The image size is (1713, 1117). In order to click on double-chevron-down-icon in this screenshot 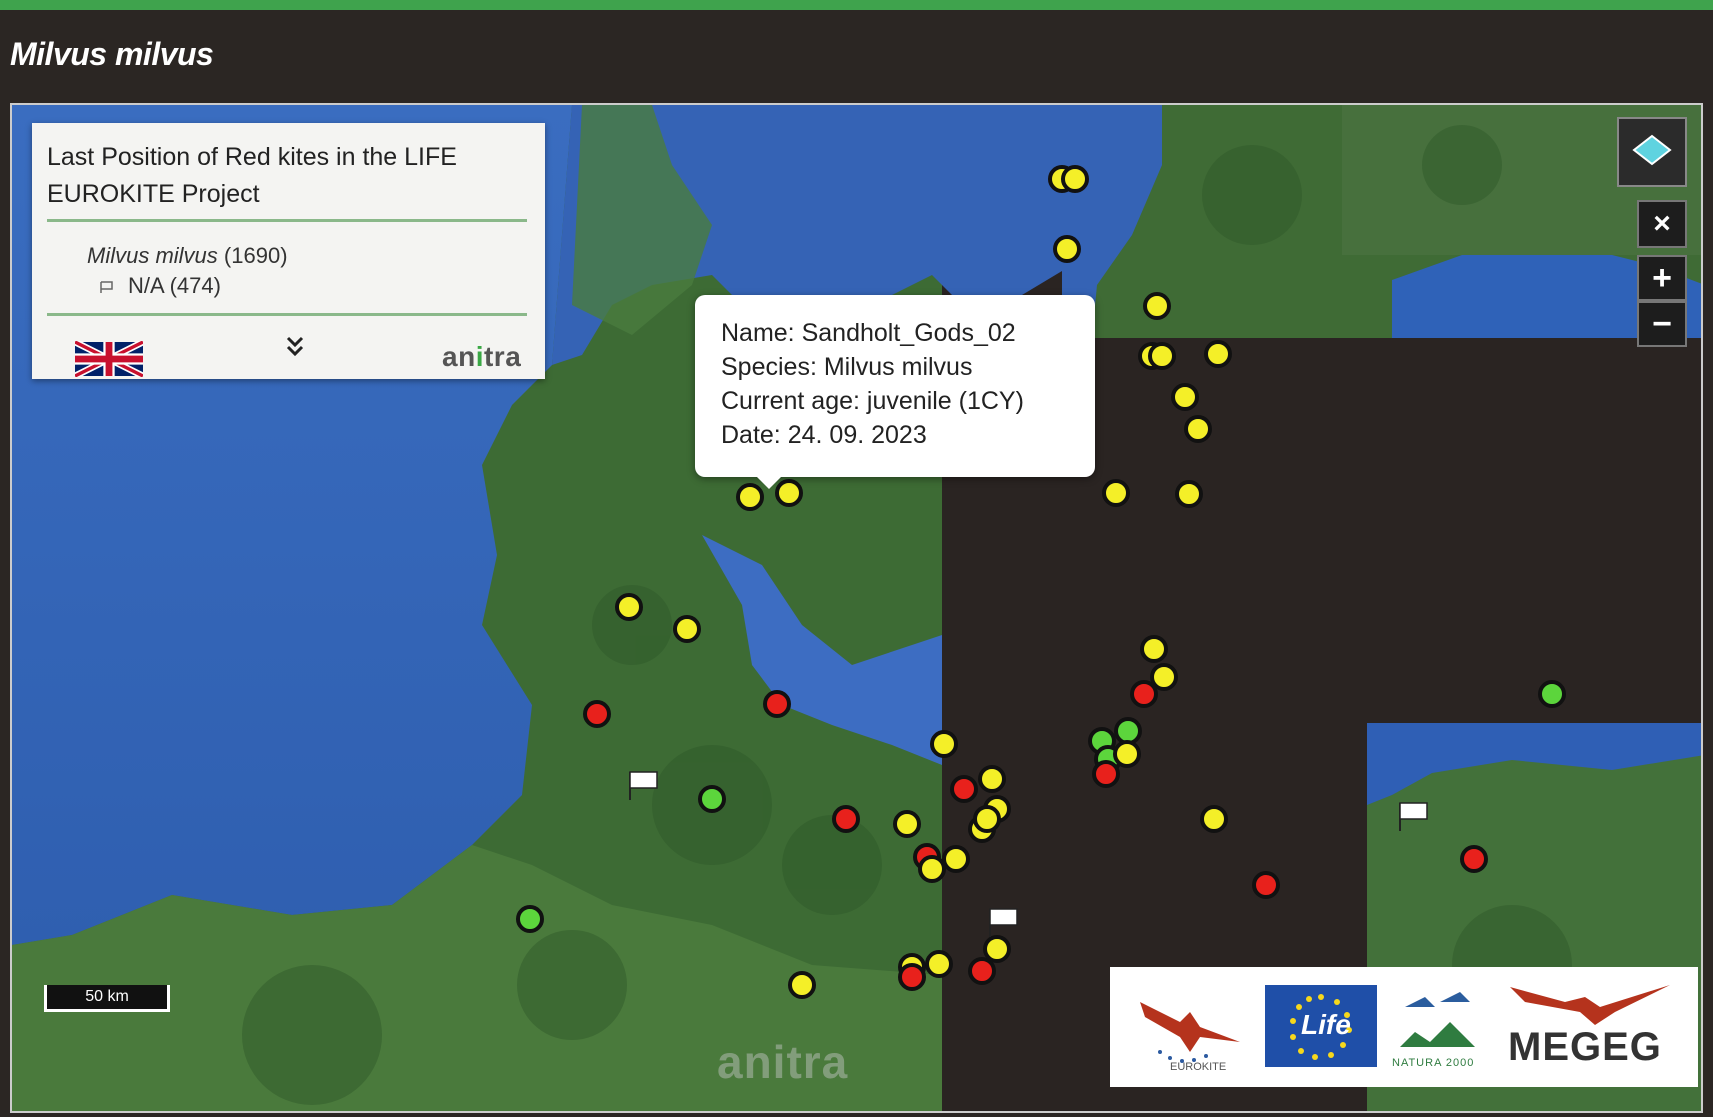, I will do `click(295, 347)`.